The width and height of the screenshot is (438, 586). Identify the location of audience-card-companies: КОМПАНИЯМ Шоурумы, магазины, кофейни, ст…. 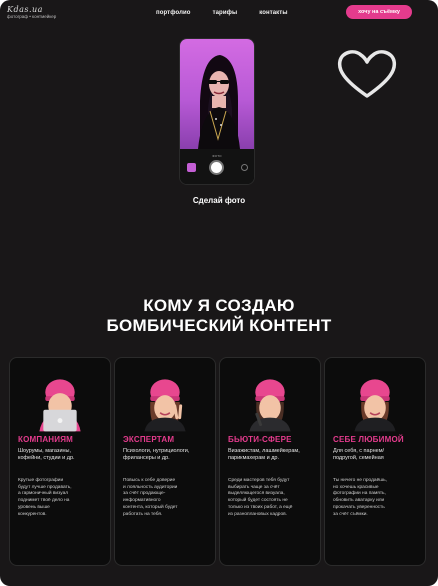
(60, 461).